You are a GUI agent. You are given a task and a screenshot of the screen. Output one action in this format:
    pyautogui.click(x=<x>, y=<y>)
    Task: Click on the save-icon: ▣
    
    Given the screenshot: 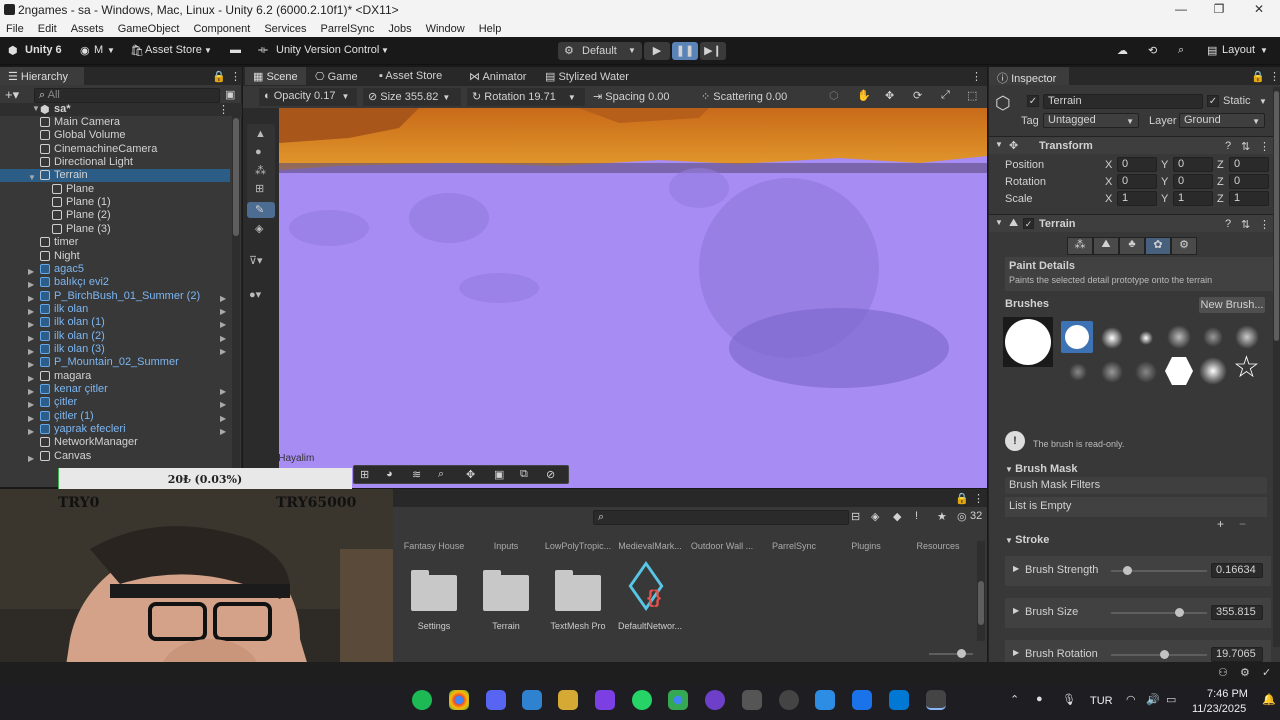 What is the action you would take?
    pyautogui.click(x=499, y=474)
    